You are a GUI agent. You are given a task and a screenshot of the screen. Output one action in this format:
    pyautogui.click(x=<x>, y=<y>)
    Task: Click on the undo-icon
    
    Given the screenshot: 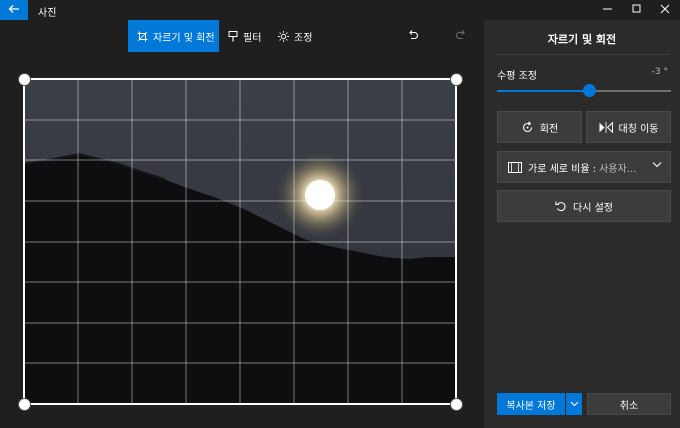 What is the action you would take?
    pyautogui.click(x=413, y=36)
    